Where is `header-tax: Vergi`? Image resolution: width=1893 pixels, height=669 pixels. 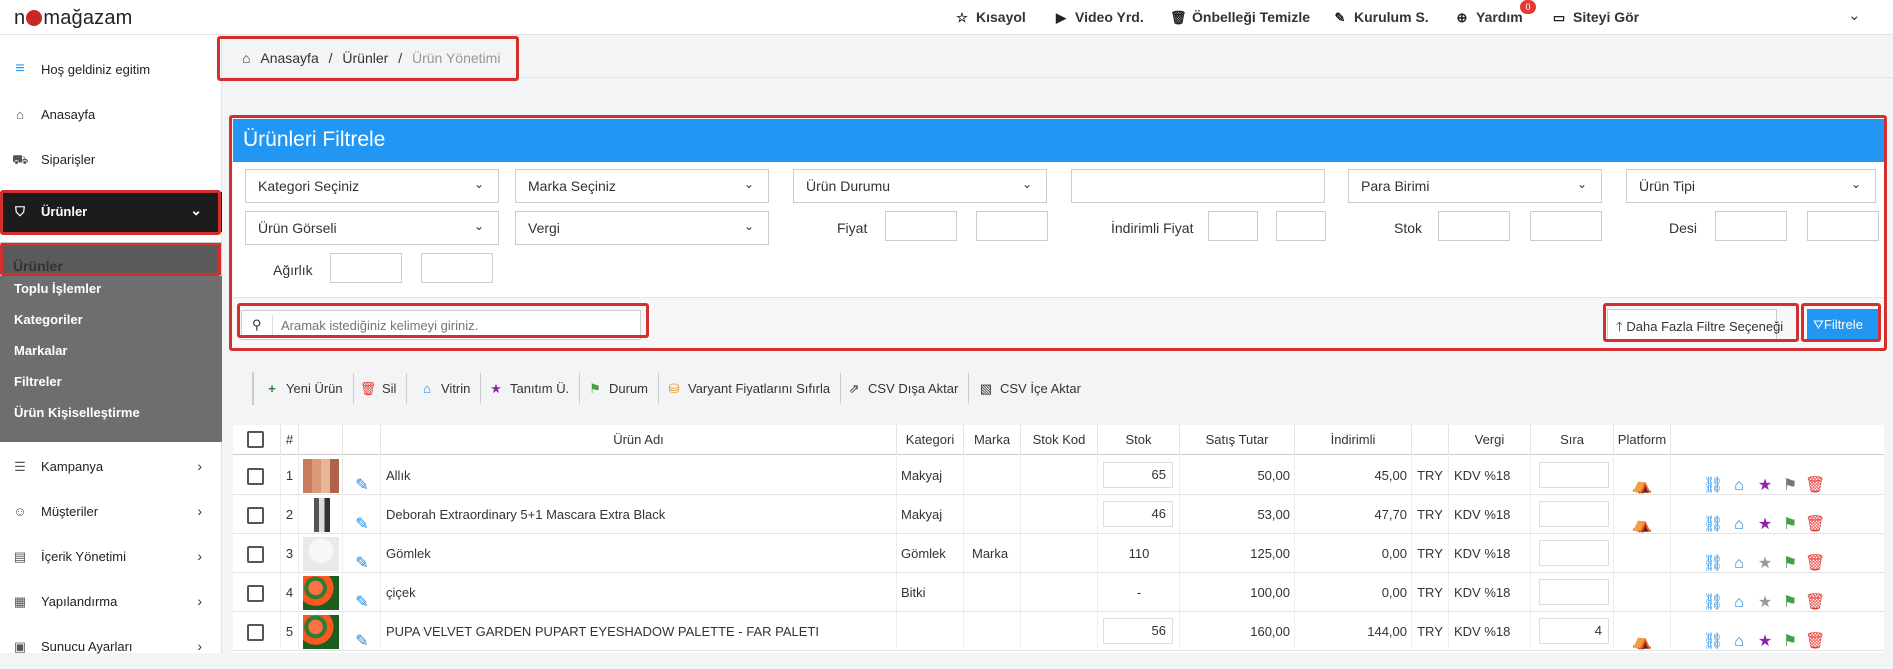 header-tax: Vergi is located at coordinates (1490, 440).